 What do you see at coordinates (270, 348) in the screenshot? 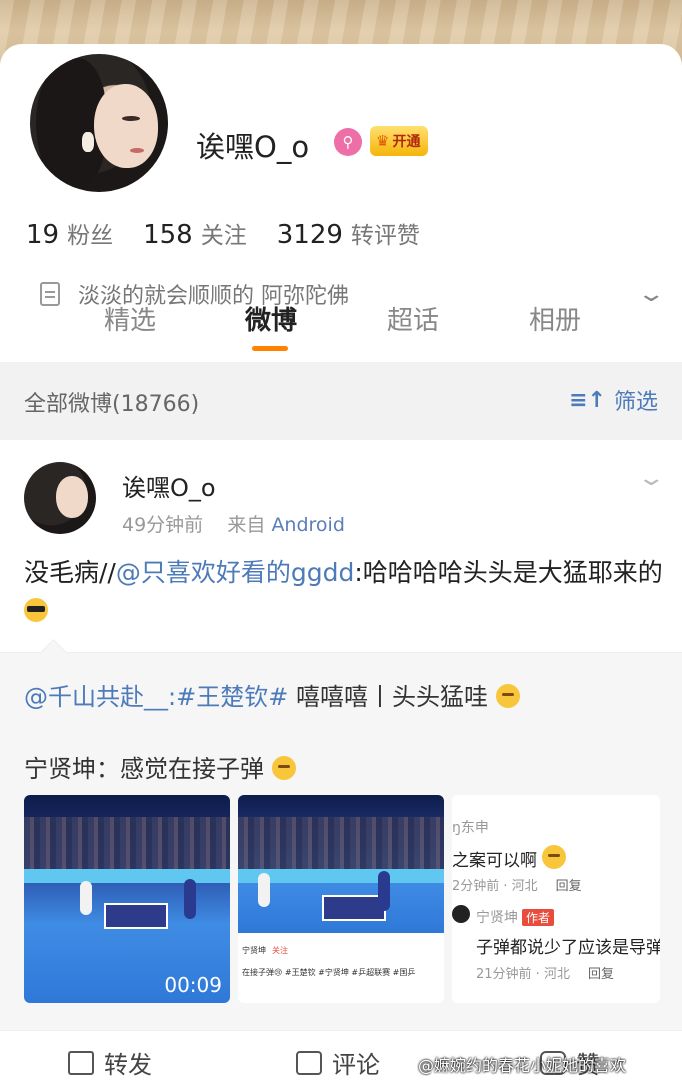
I see `tab-active-indicator` at bounding box center [270, 348].